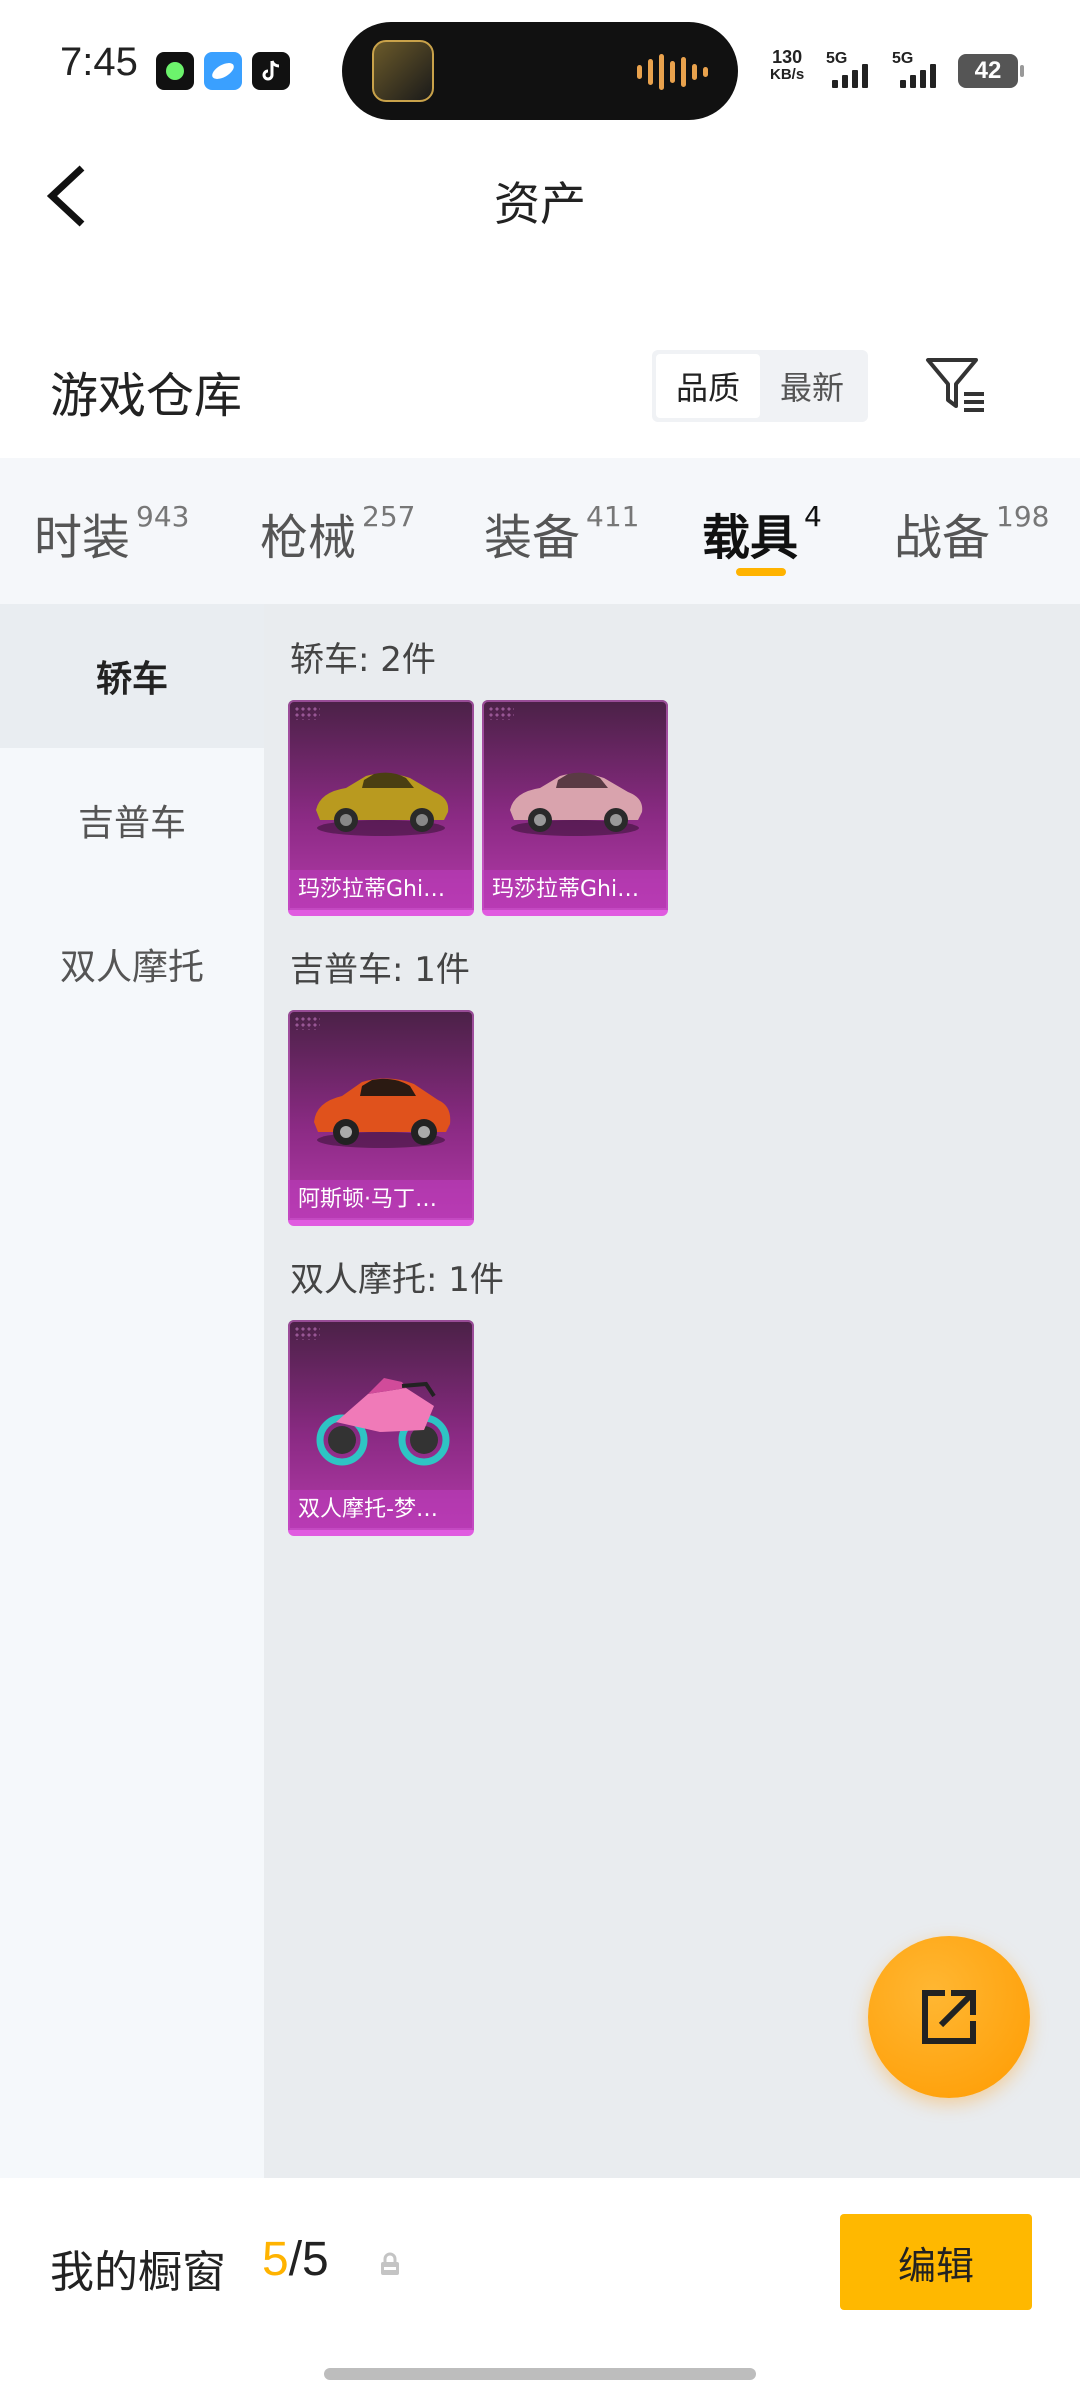 Image resolution: width=1080 pixels, height=2400 pixels. I want to click on tab-battle-gear: 战备 198, so click(971, 533).